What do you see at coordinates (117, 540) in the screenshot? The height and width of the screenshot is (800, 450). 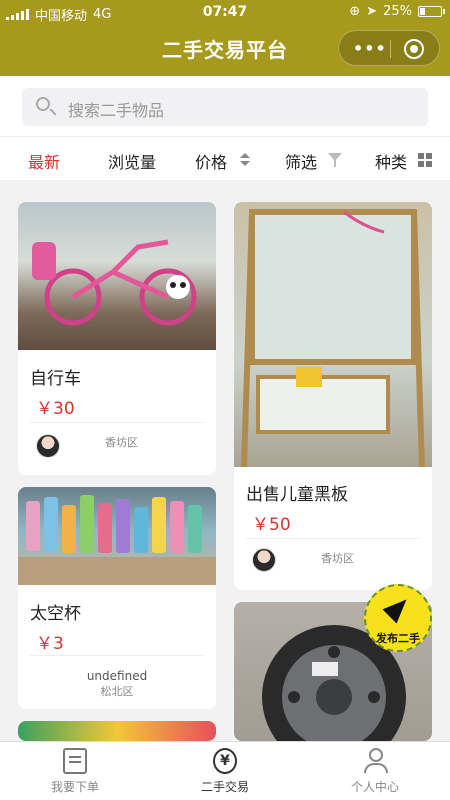 I see `cups-photo-art` at bounding box center [117, 540].